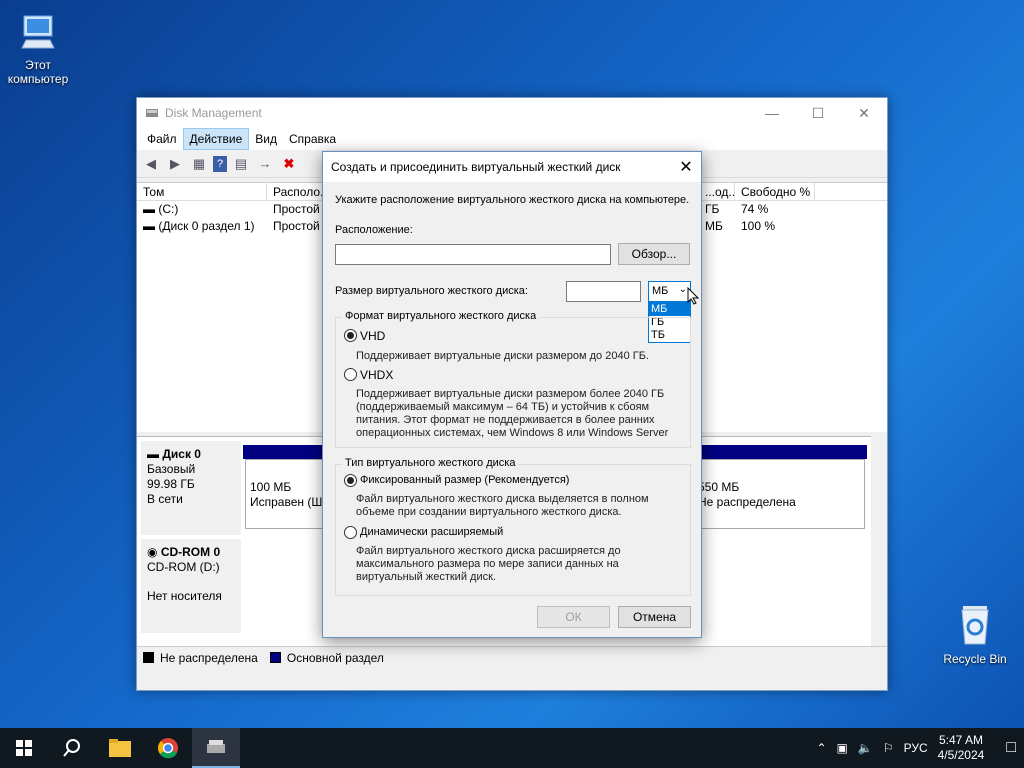 The image size is (1024, 768). I want to click on action-center-icon: □, so click(1011, 748).